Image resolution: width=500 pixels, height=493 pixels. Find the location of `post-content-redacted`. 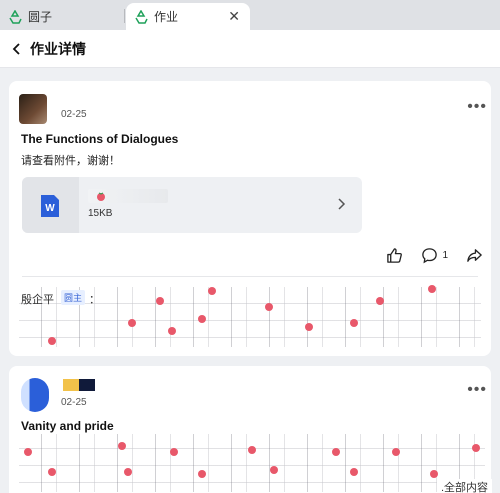

post-content-redacted is located at coordinates (252, 463).